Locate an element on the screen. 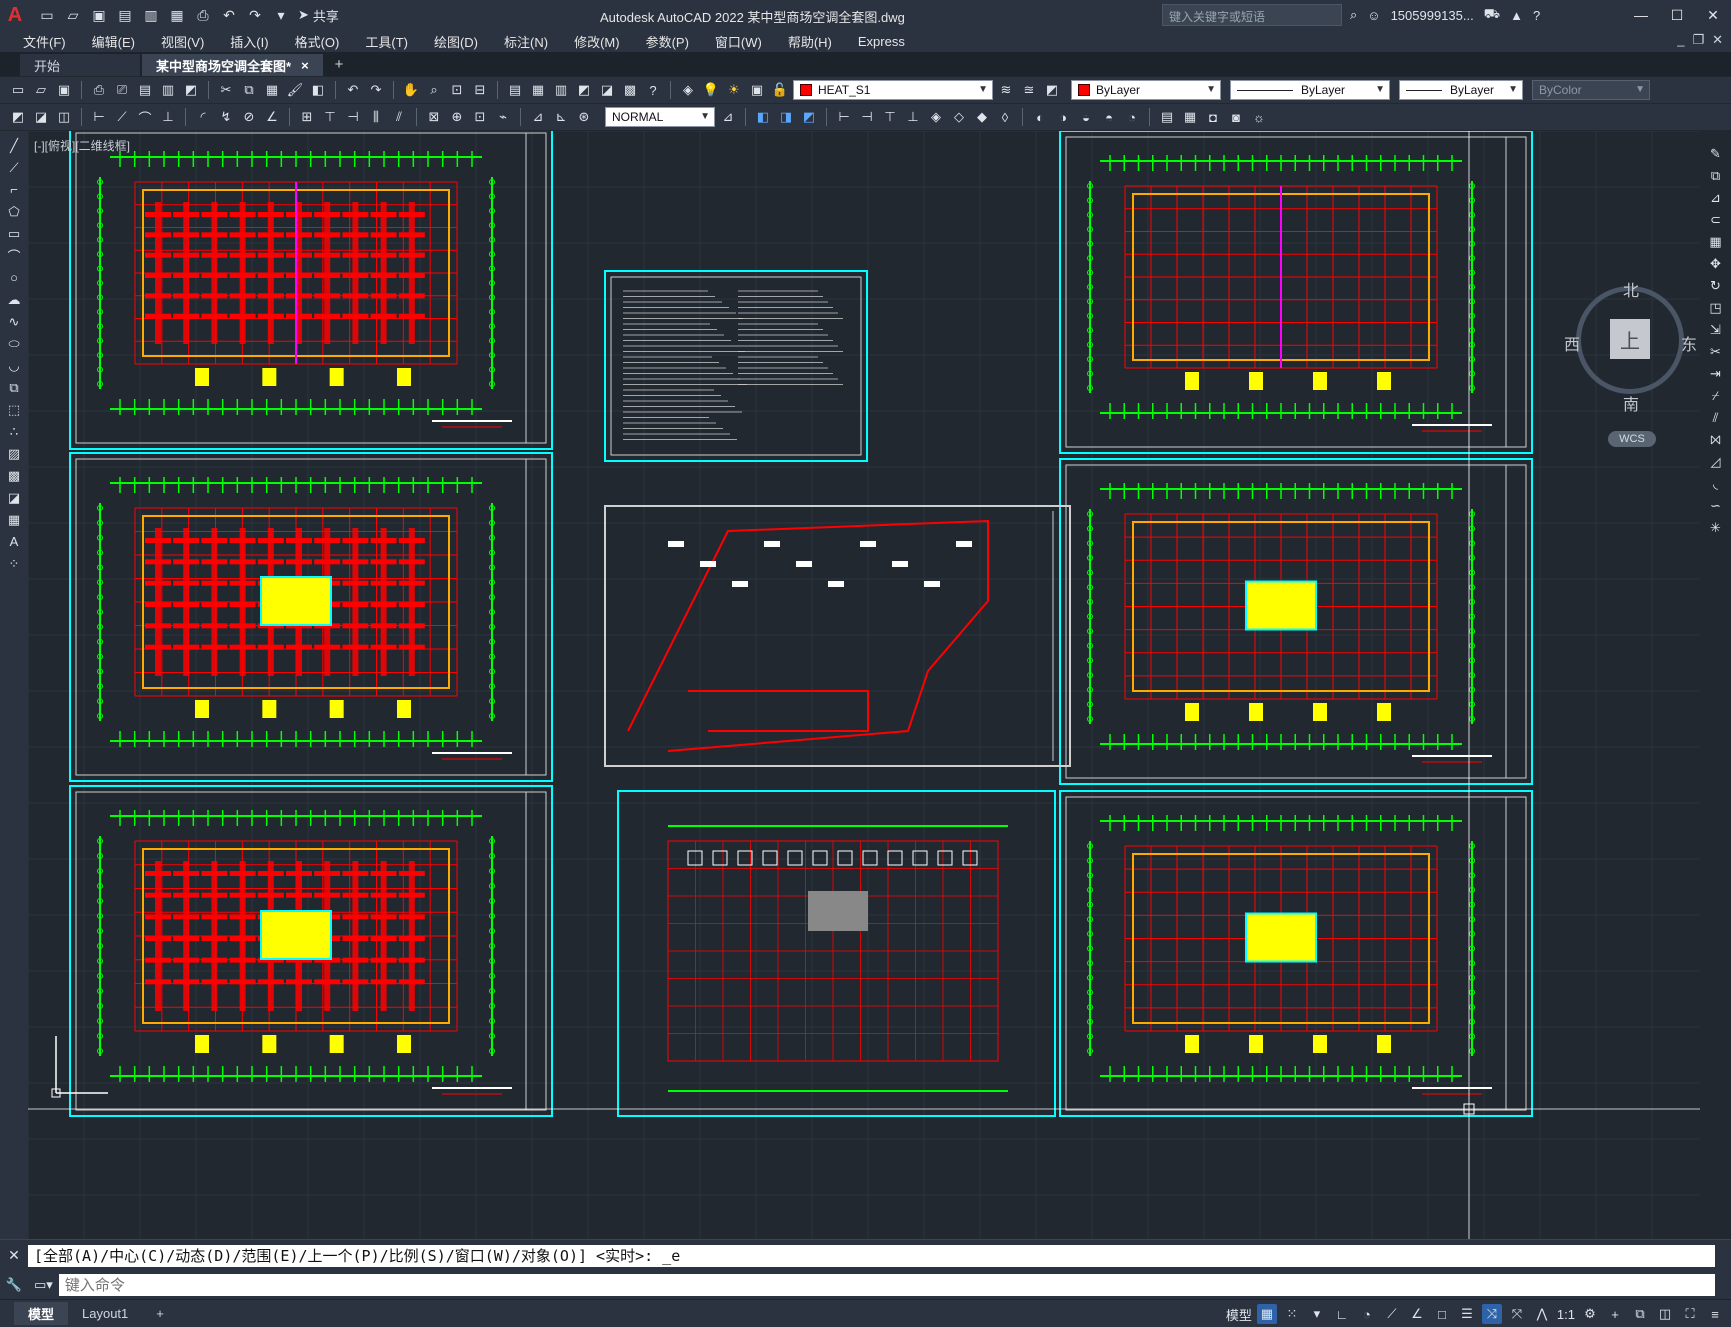 The width and height of the screenshot is (1731, 1327). zoom-realtime-icon: ⌕ is located at coordinates (434, 90).